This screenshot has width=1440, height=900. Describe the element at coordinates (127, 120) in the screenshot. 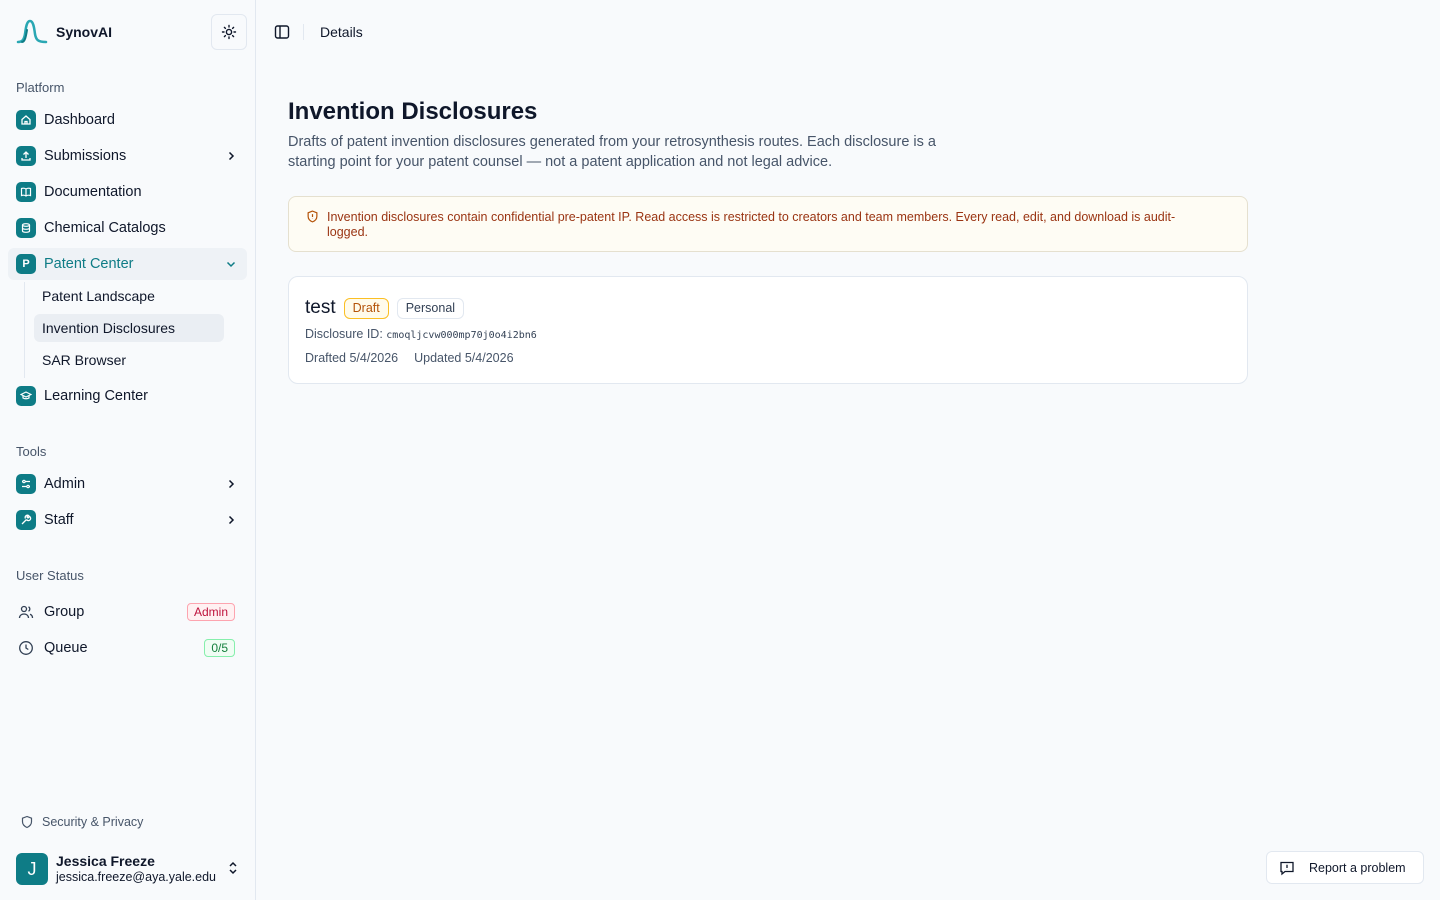

I see `nav-item-dashboard: Dashboard` at that location.